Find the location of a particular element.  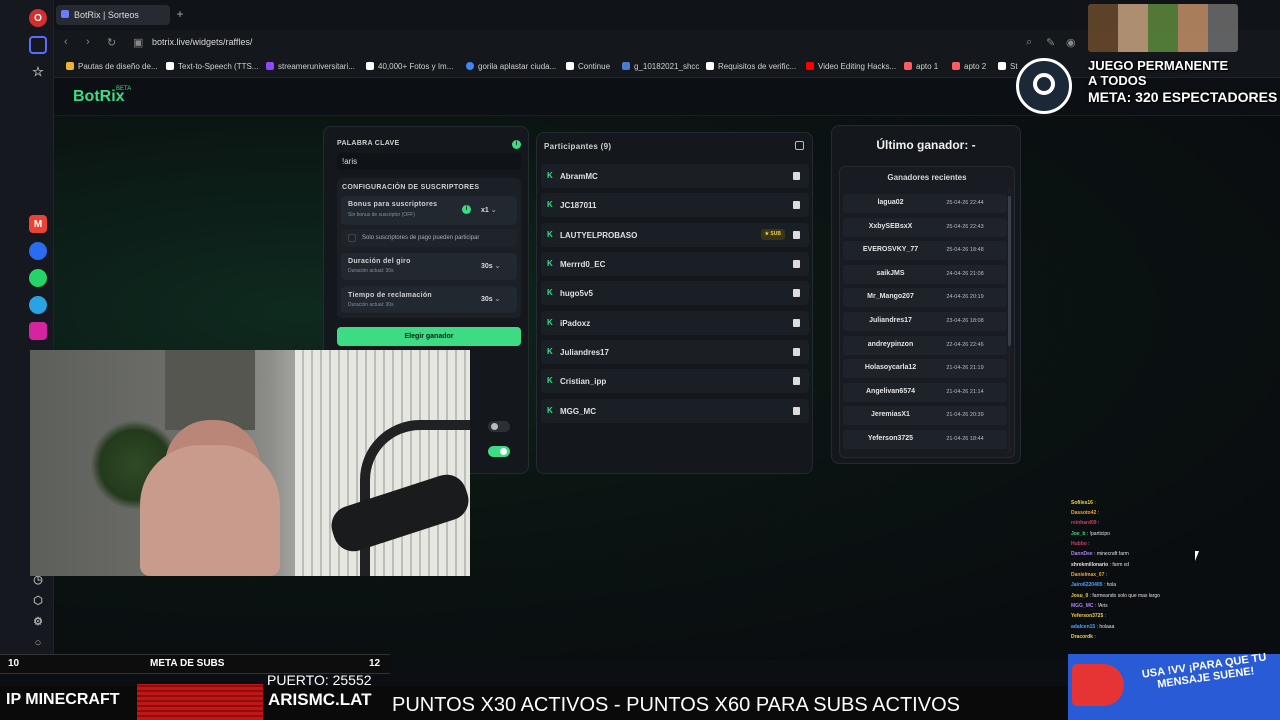

bookmark-item: St is located at coordinates (1008, 66).